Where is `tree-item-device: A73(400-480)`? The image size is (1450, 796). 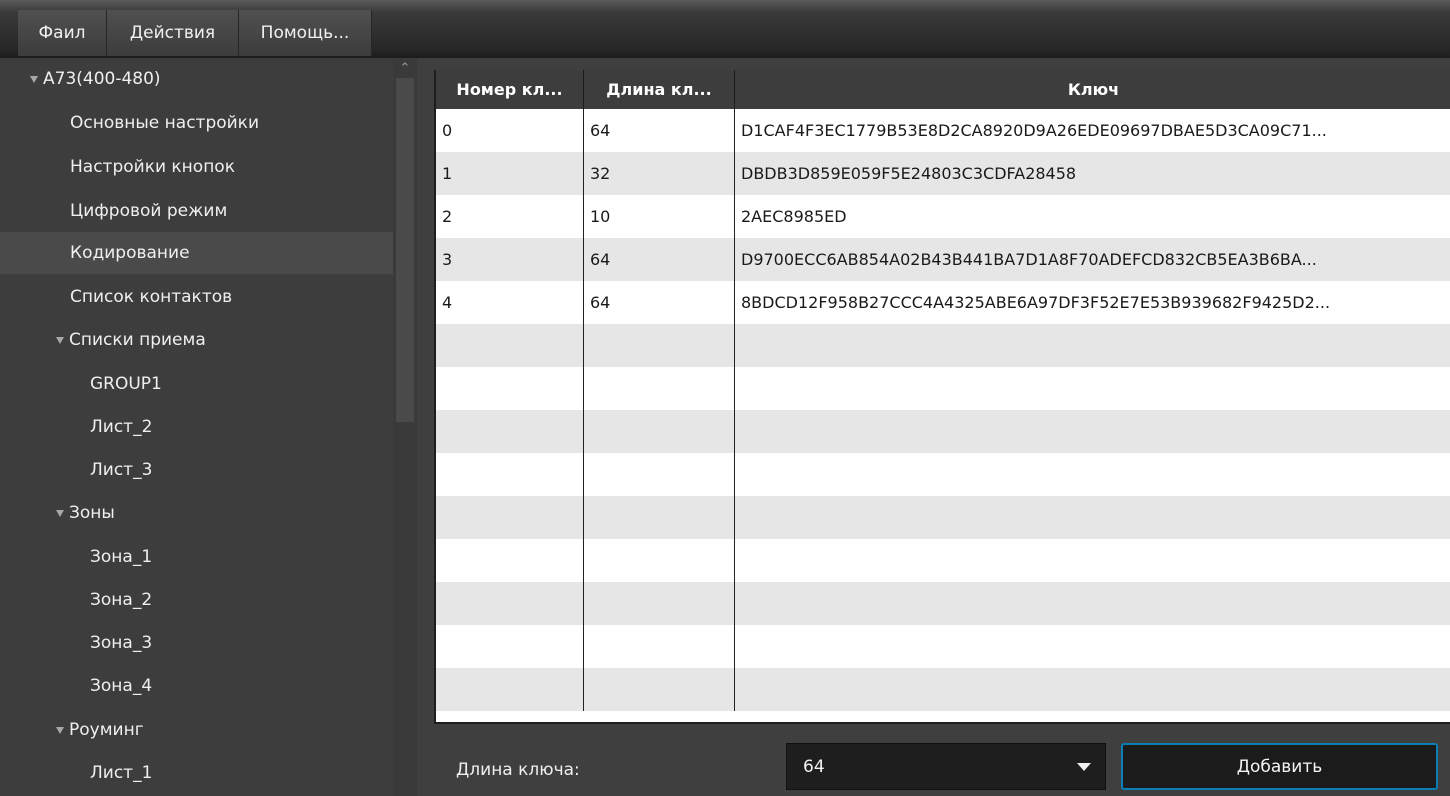 tree-item-device: A73(400-480) is located at coordinates (211, 79).